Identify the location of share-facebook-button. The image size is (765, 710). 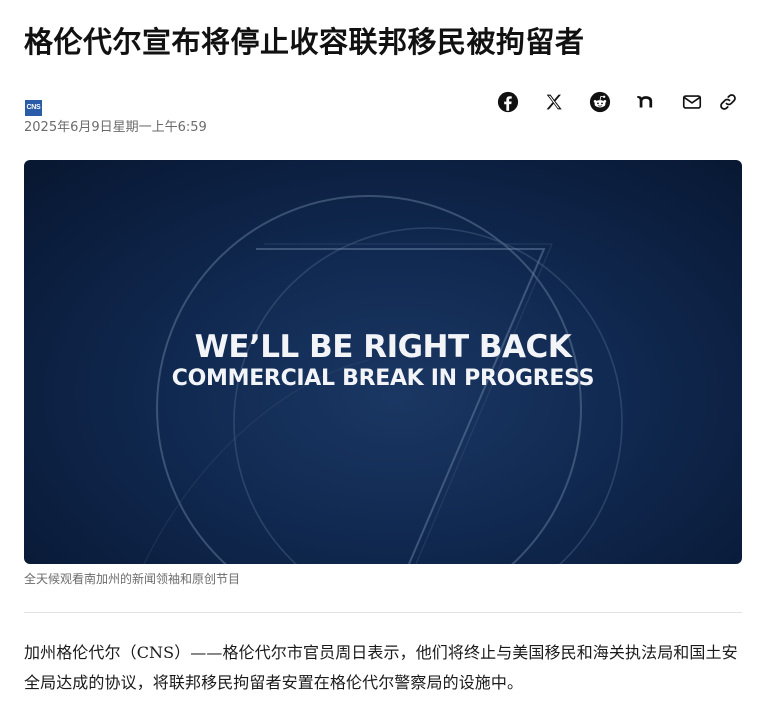
(508, 102).